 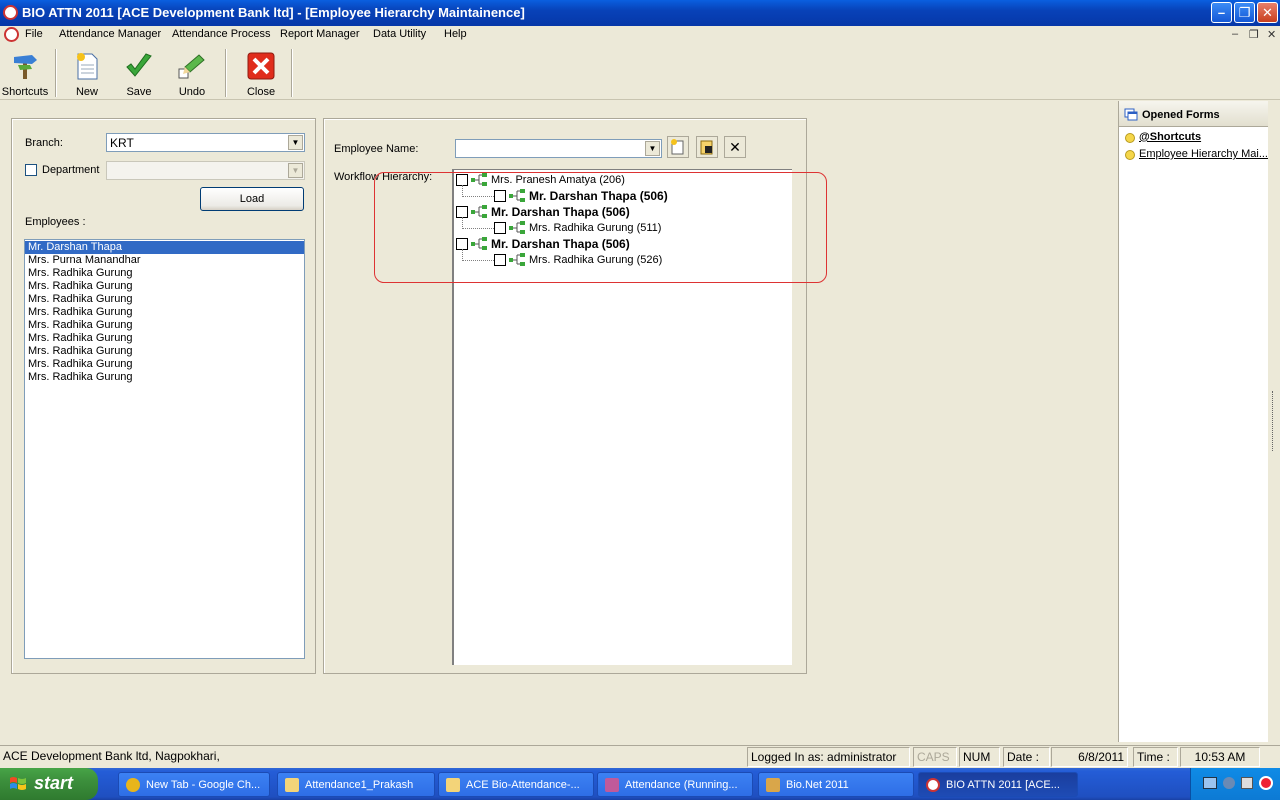 I want to click on add-node-button, so click(x=678, y=147).